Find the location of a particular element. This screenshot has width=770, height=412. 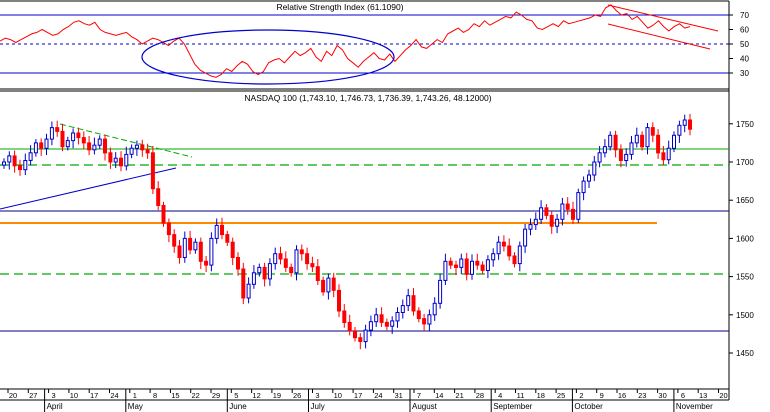

x-day-label: 20 is located at coordinates (13, 395).